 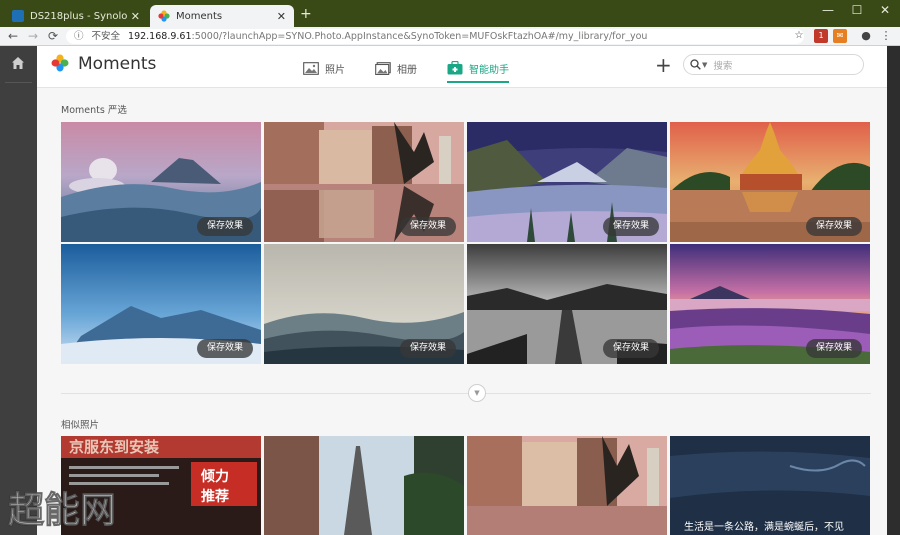 What do you see at coordinates (840, 36) in the screenshot?
I see `extension-icon-2: ✉` at bounding box center [840, 36].